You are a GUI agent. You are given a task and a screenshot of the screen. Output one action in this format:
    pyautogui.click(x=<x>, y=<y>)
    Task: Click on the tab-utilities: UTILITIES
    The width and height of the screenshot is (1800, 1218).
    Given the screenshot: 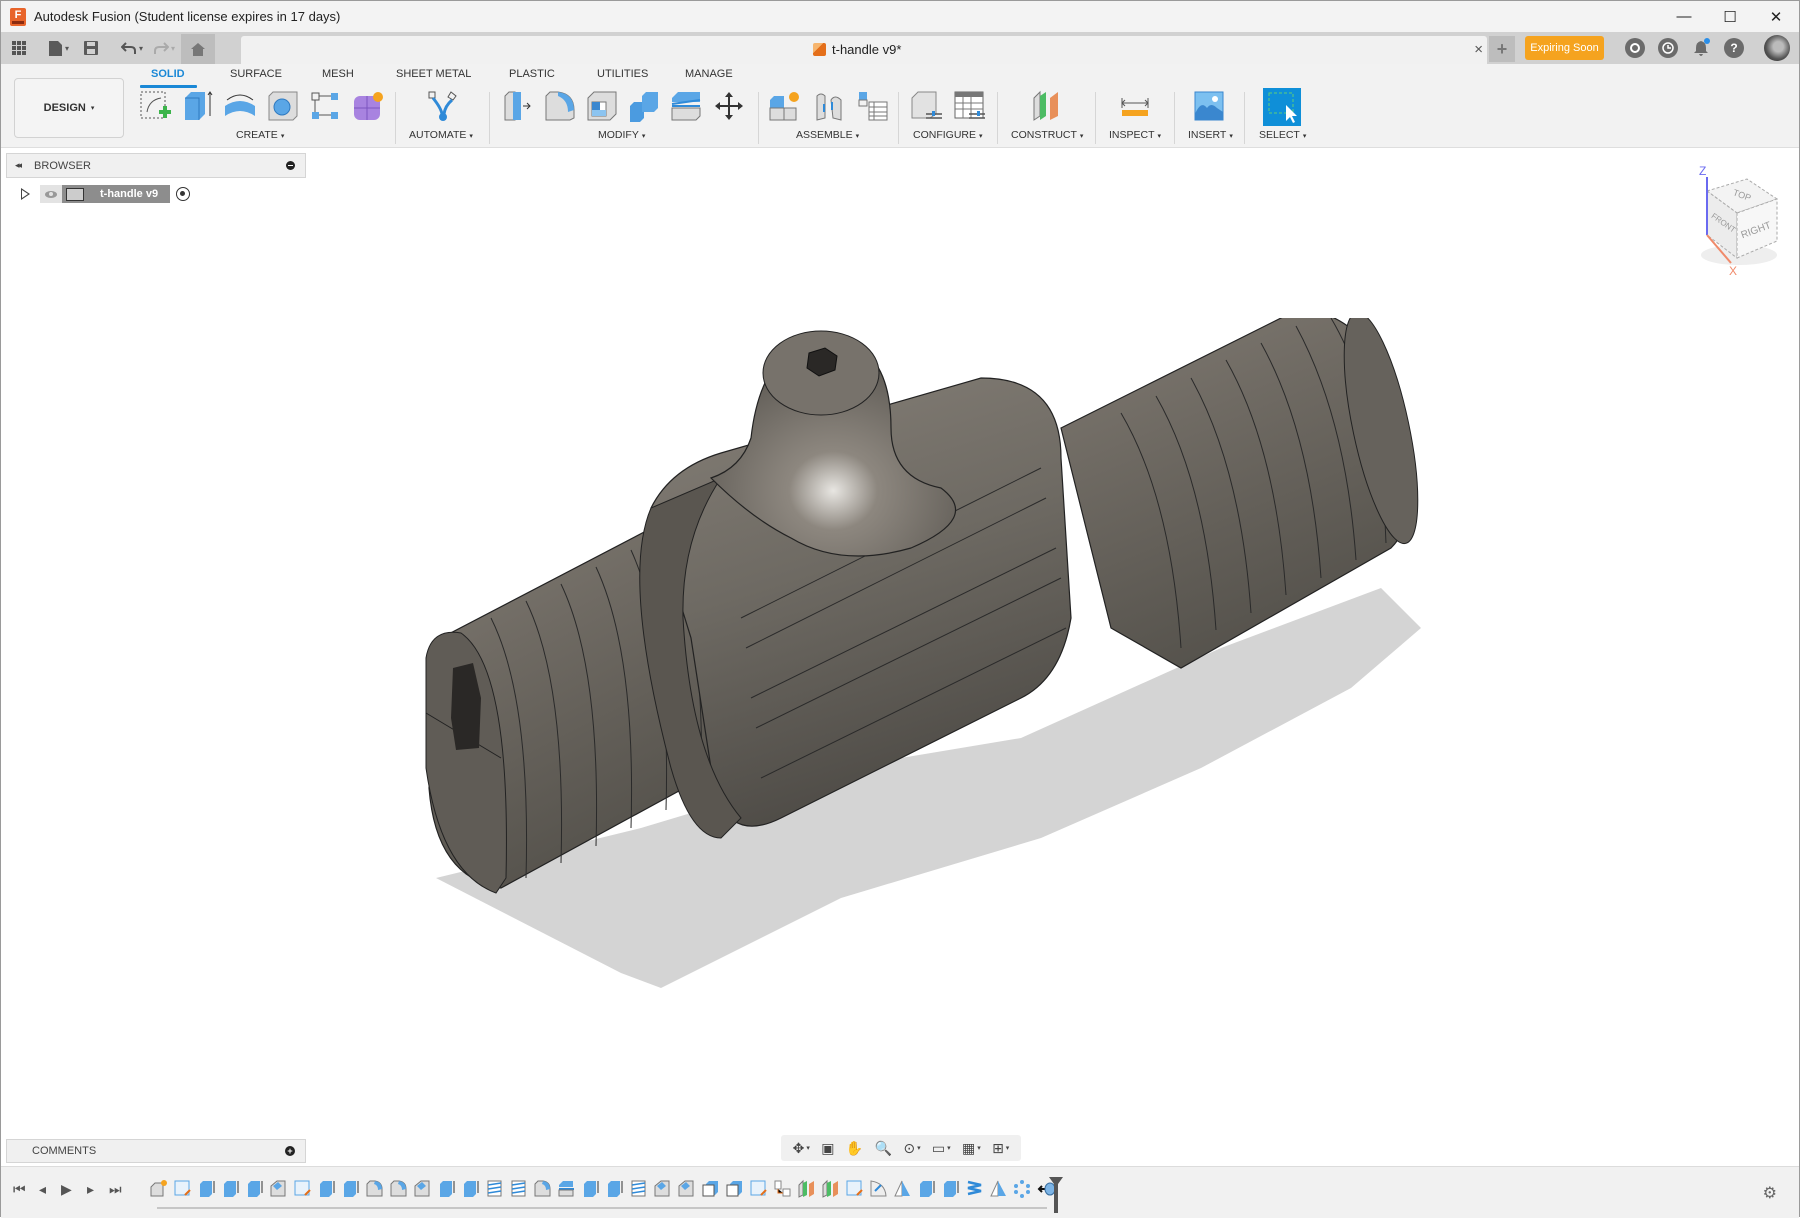 What is the action you would take?
    pyautogui.click(x=622, y=74)
    